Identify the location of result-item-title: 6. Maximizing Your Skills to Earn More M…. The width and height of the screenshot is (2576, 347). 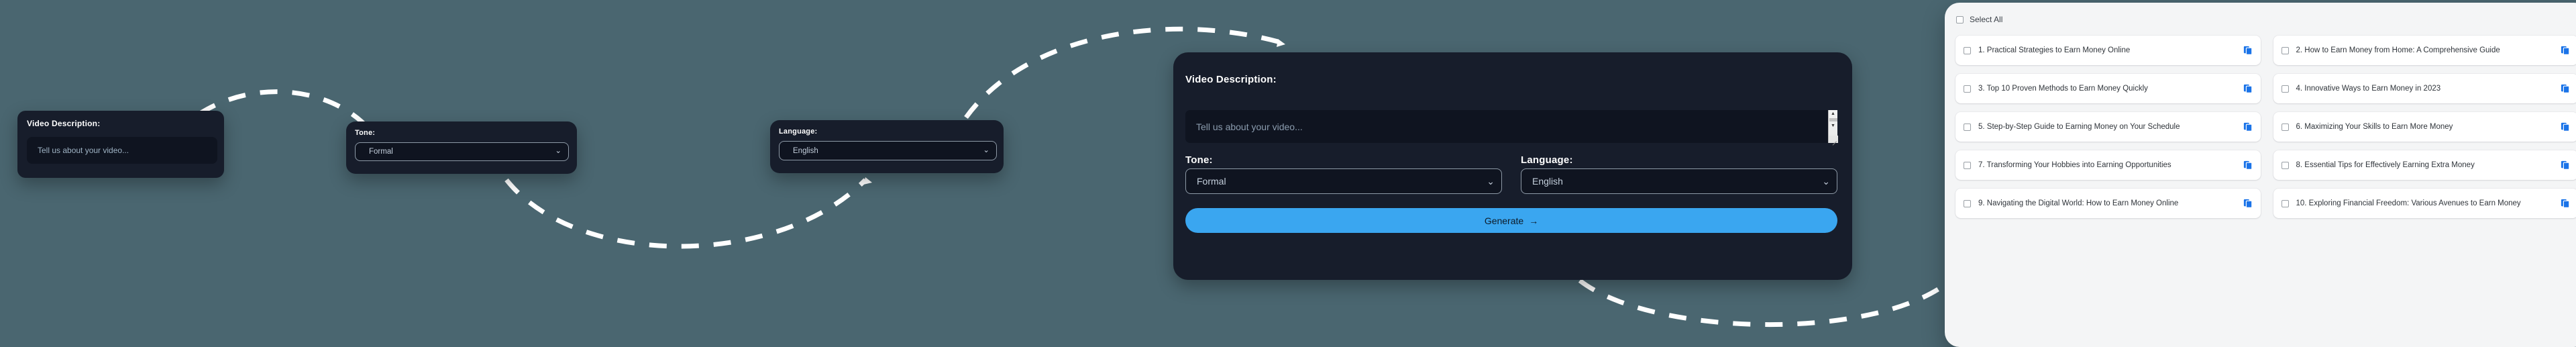
(2374, 126).